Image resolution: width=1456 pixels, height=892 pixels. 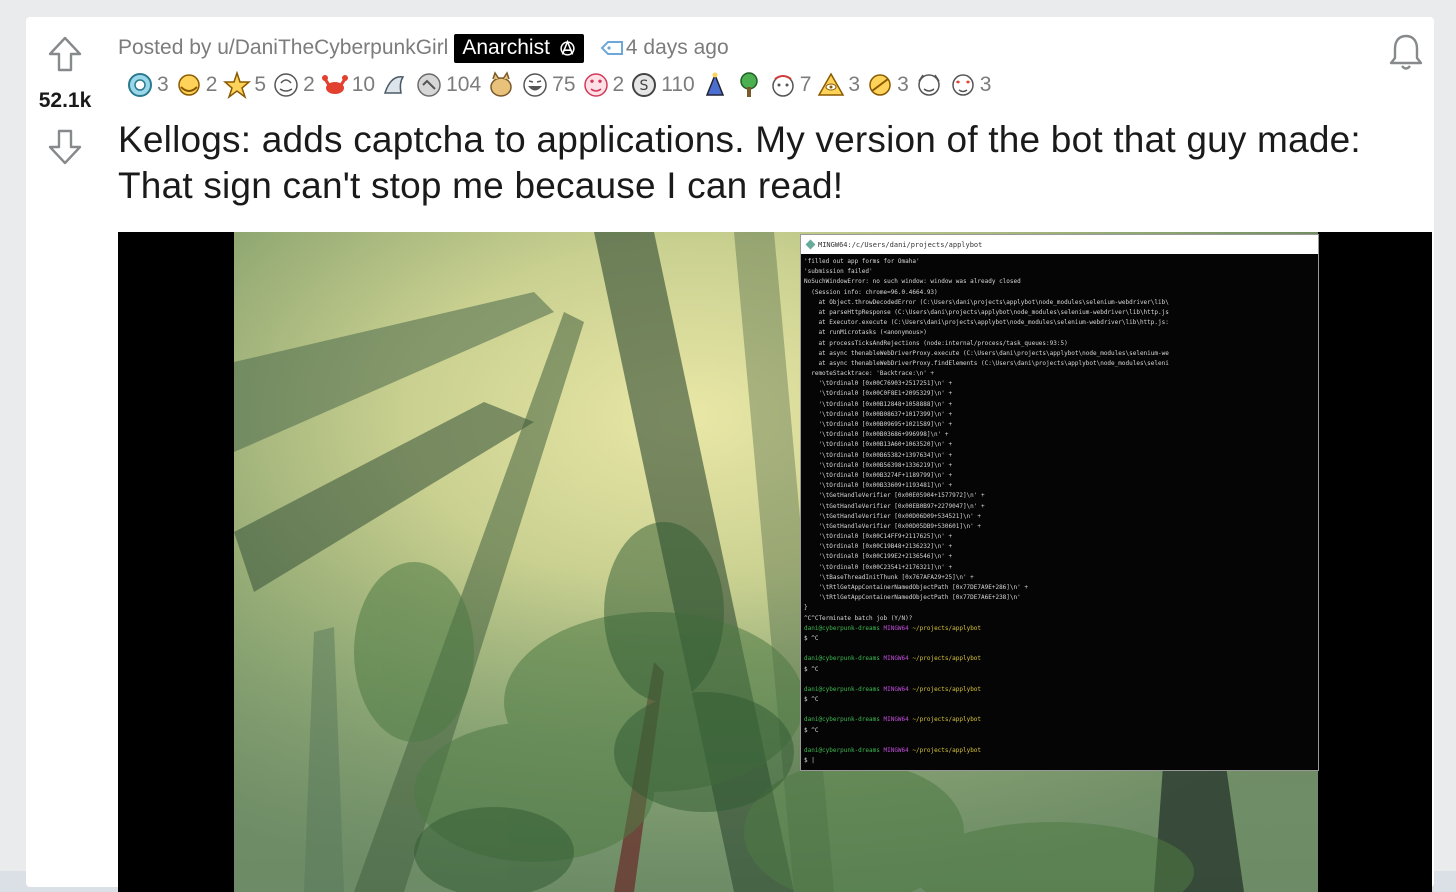 What do you see at coordinates (332, 48) in the screenshot?
I see `author-link: u/DaniTheCyberpunkGirl` at bounding box center [332, 48].